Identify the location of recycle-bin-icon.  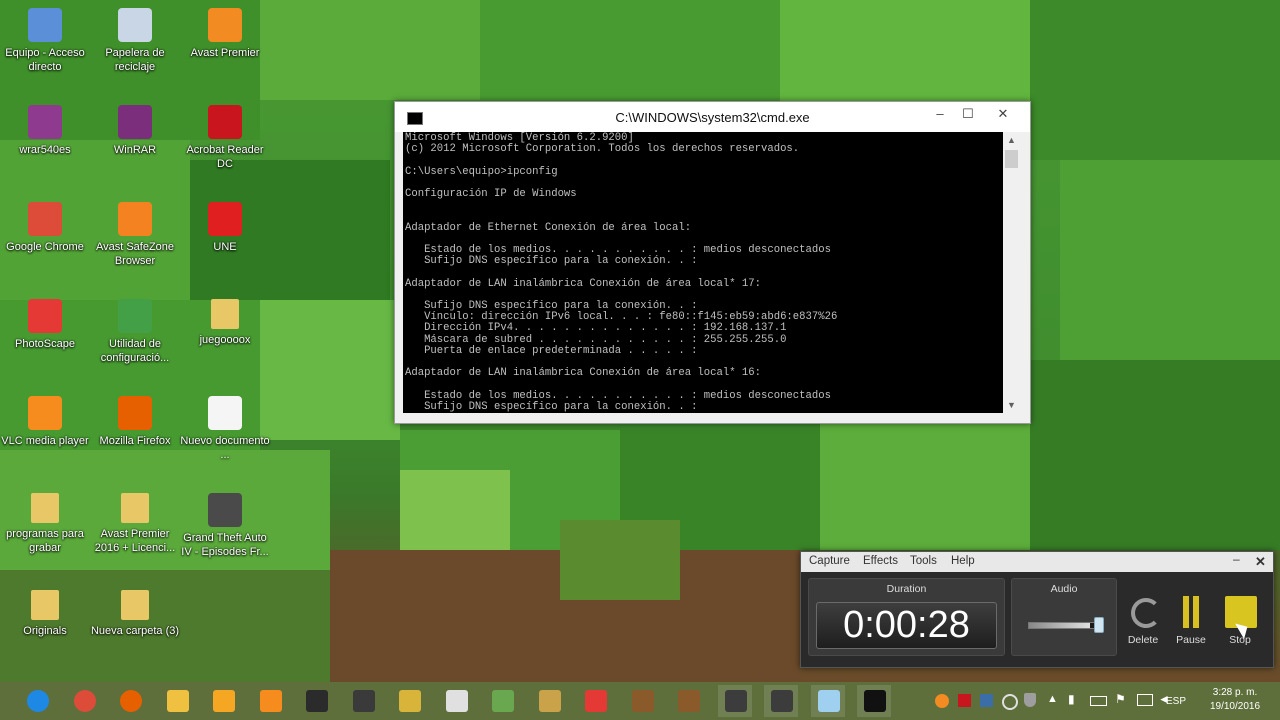
(135, 25).